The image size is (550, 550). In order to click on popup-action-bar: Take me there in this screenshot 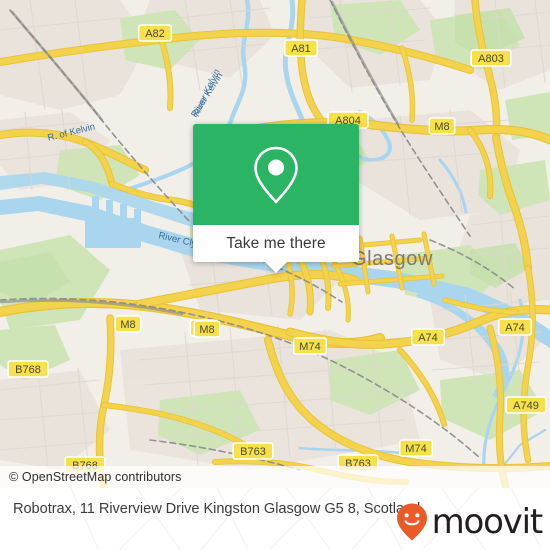, I will do `click(276, 249)`.